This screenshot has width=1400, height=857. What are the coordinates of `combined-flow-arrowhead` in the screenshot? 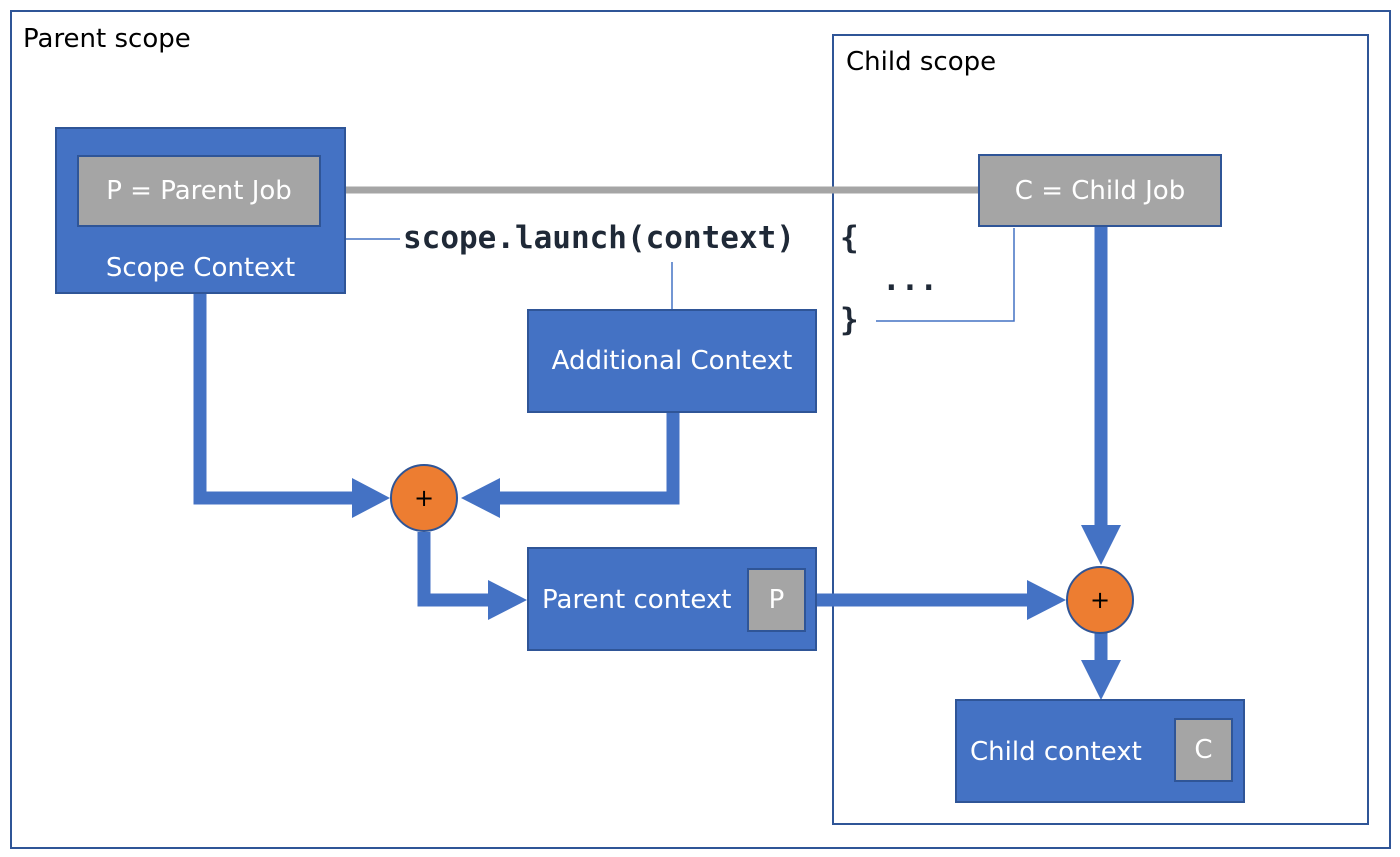 It's located at (507, 600).